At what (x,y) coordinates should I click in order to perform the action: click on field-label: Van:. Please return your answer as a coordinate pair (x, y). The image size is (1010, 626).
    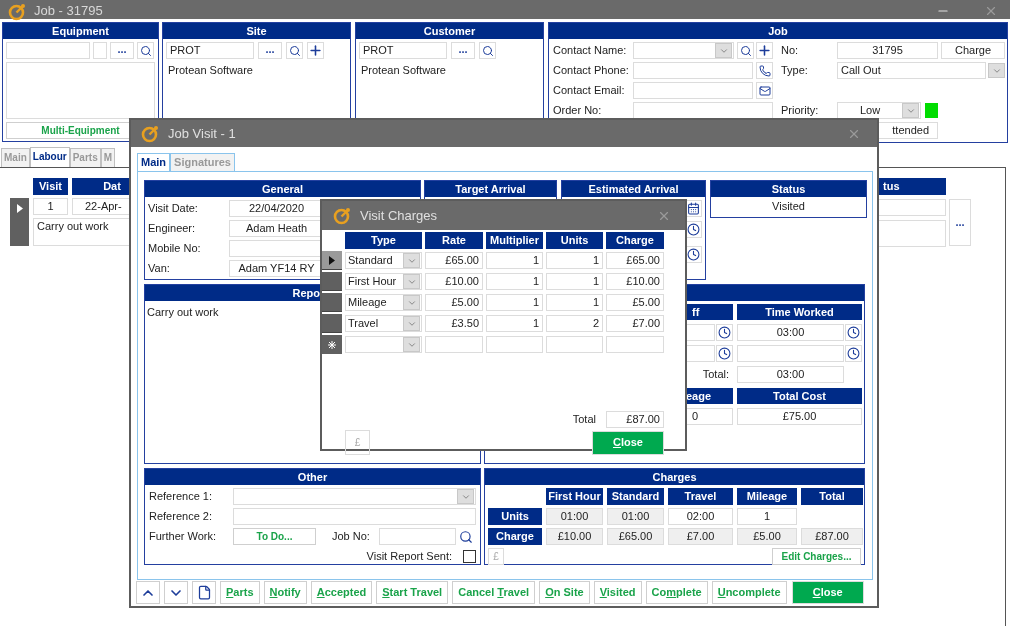
    Looking at the image, I should click on (159, 269).